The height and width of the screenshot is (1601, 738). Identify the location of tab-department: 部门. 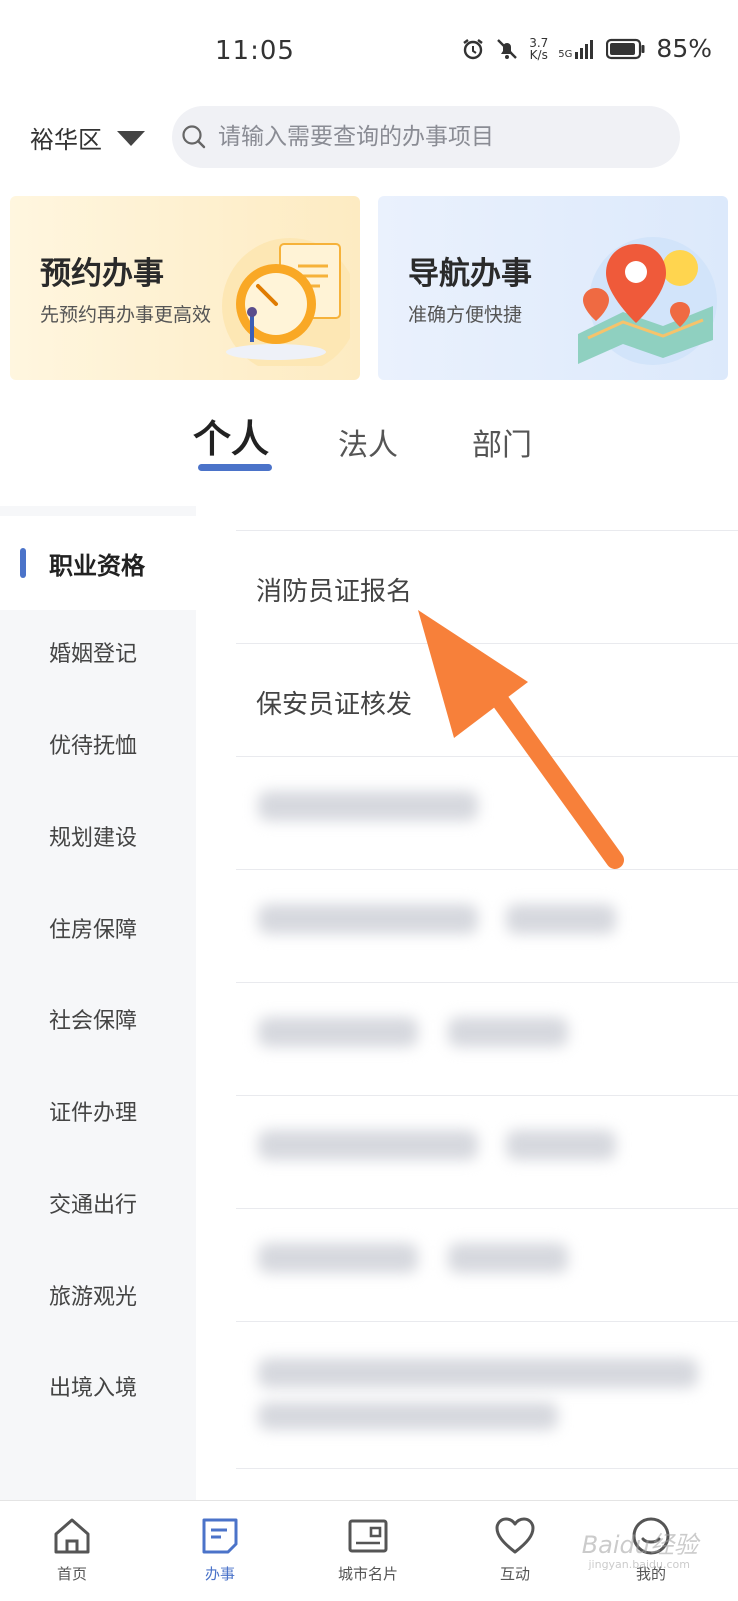
(502, 442).